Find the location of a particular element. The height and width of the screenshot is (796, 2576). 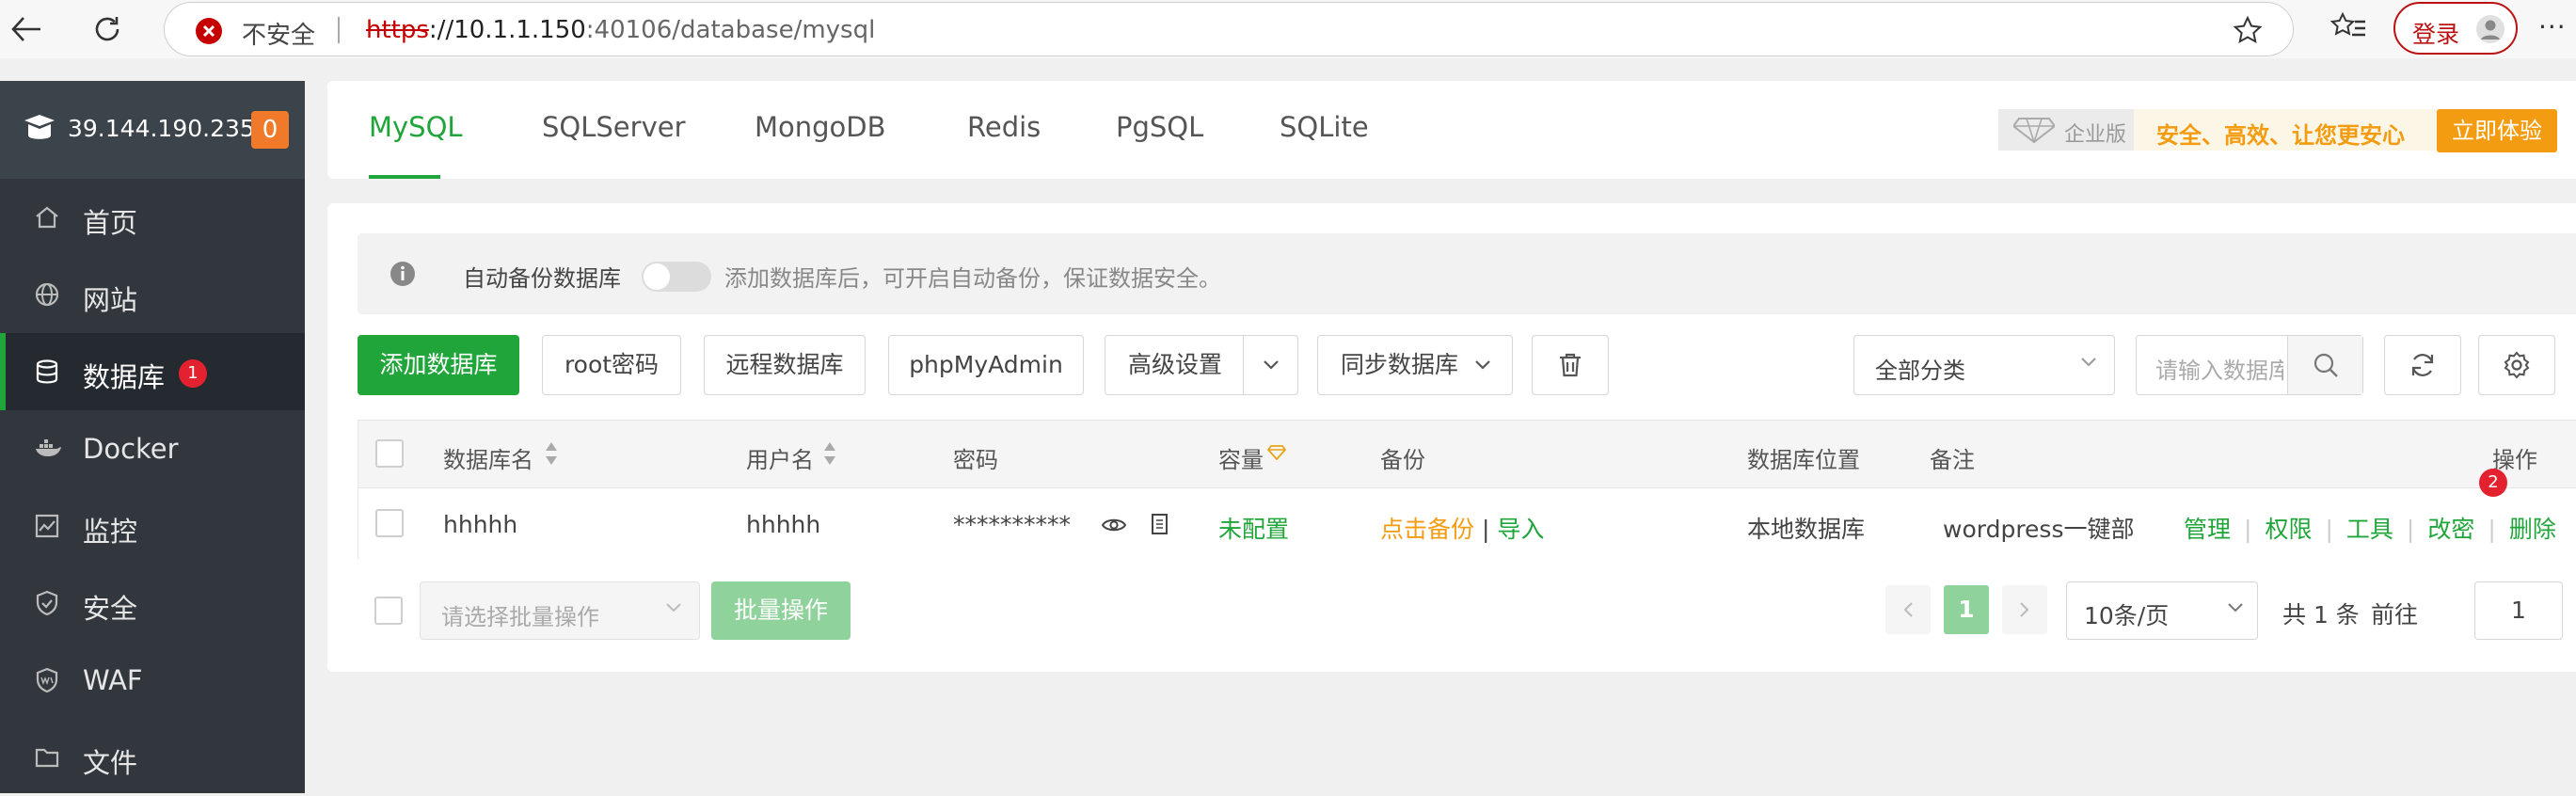

cell-remark: wordpress一键部 is located at coordinates (2044, 528).